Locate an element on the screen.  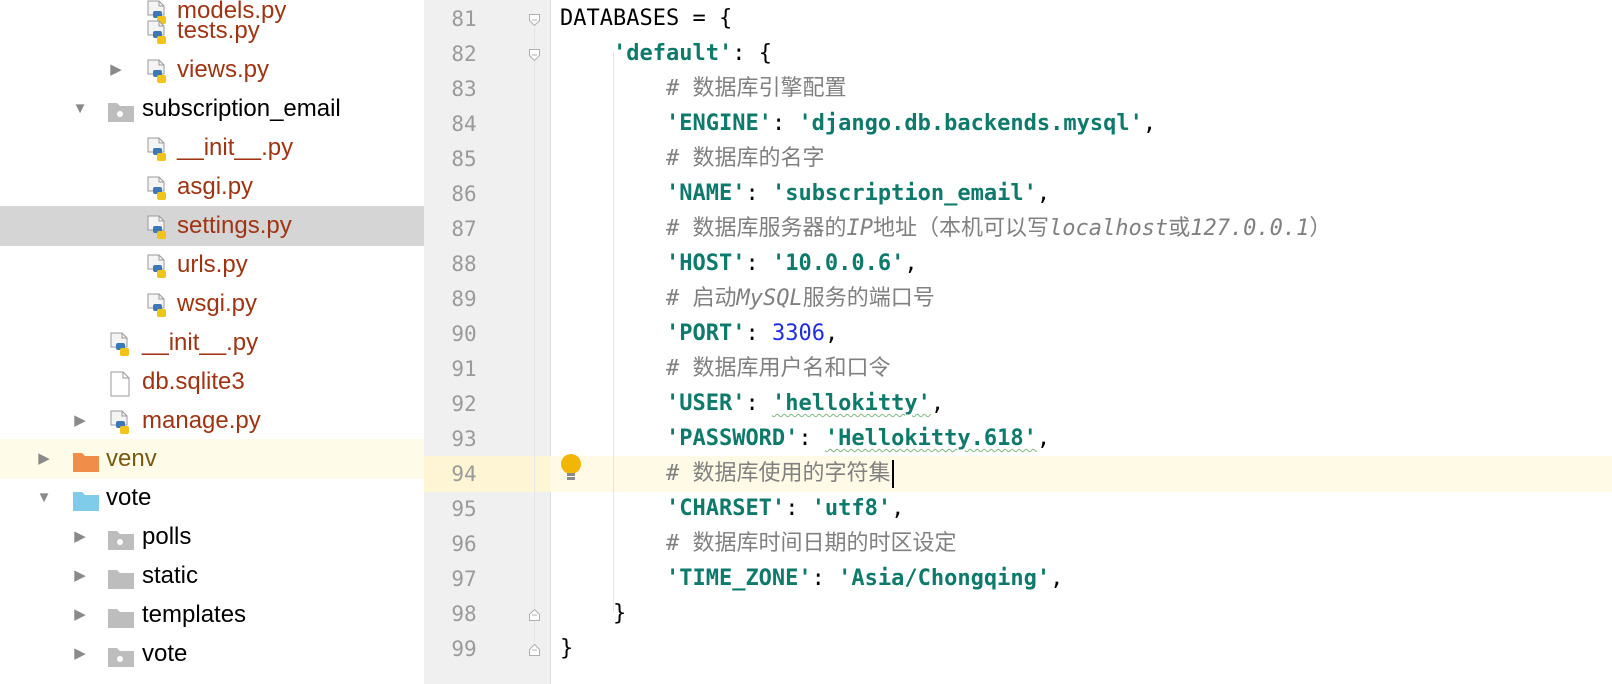
code-line: 90 'PORT': 3306, is located at coordinates (1018, 334).